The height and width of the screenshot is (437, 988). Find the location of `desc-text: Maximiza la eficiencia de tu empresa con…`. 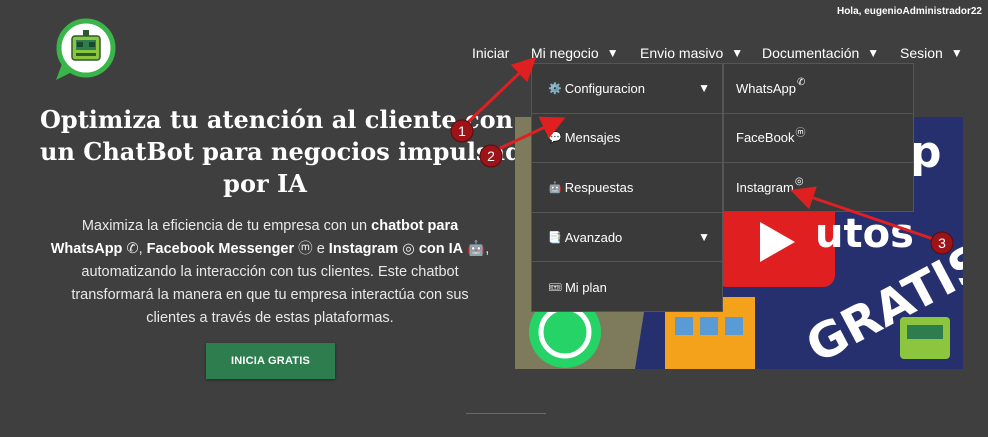

desc-text: Maximiza la eficiencia de tu empresa con… is located at coordinates (226, 226).